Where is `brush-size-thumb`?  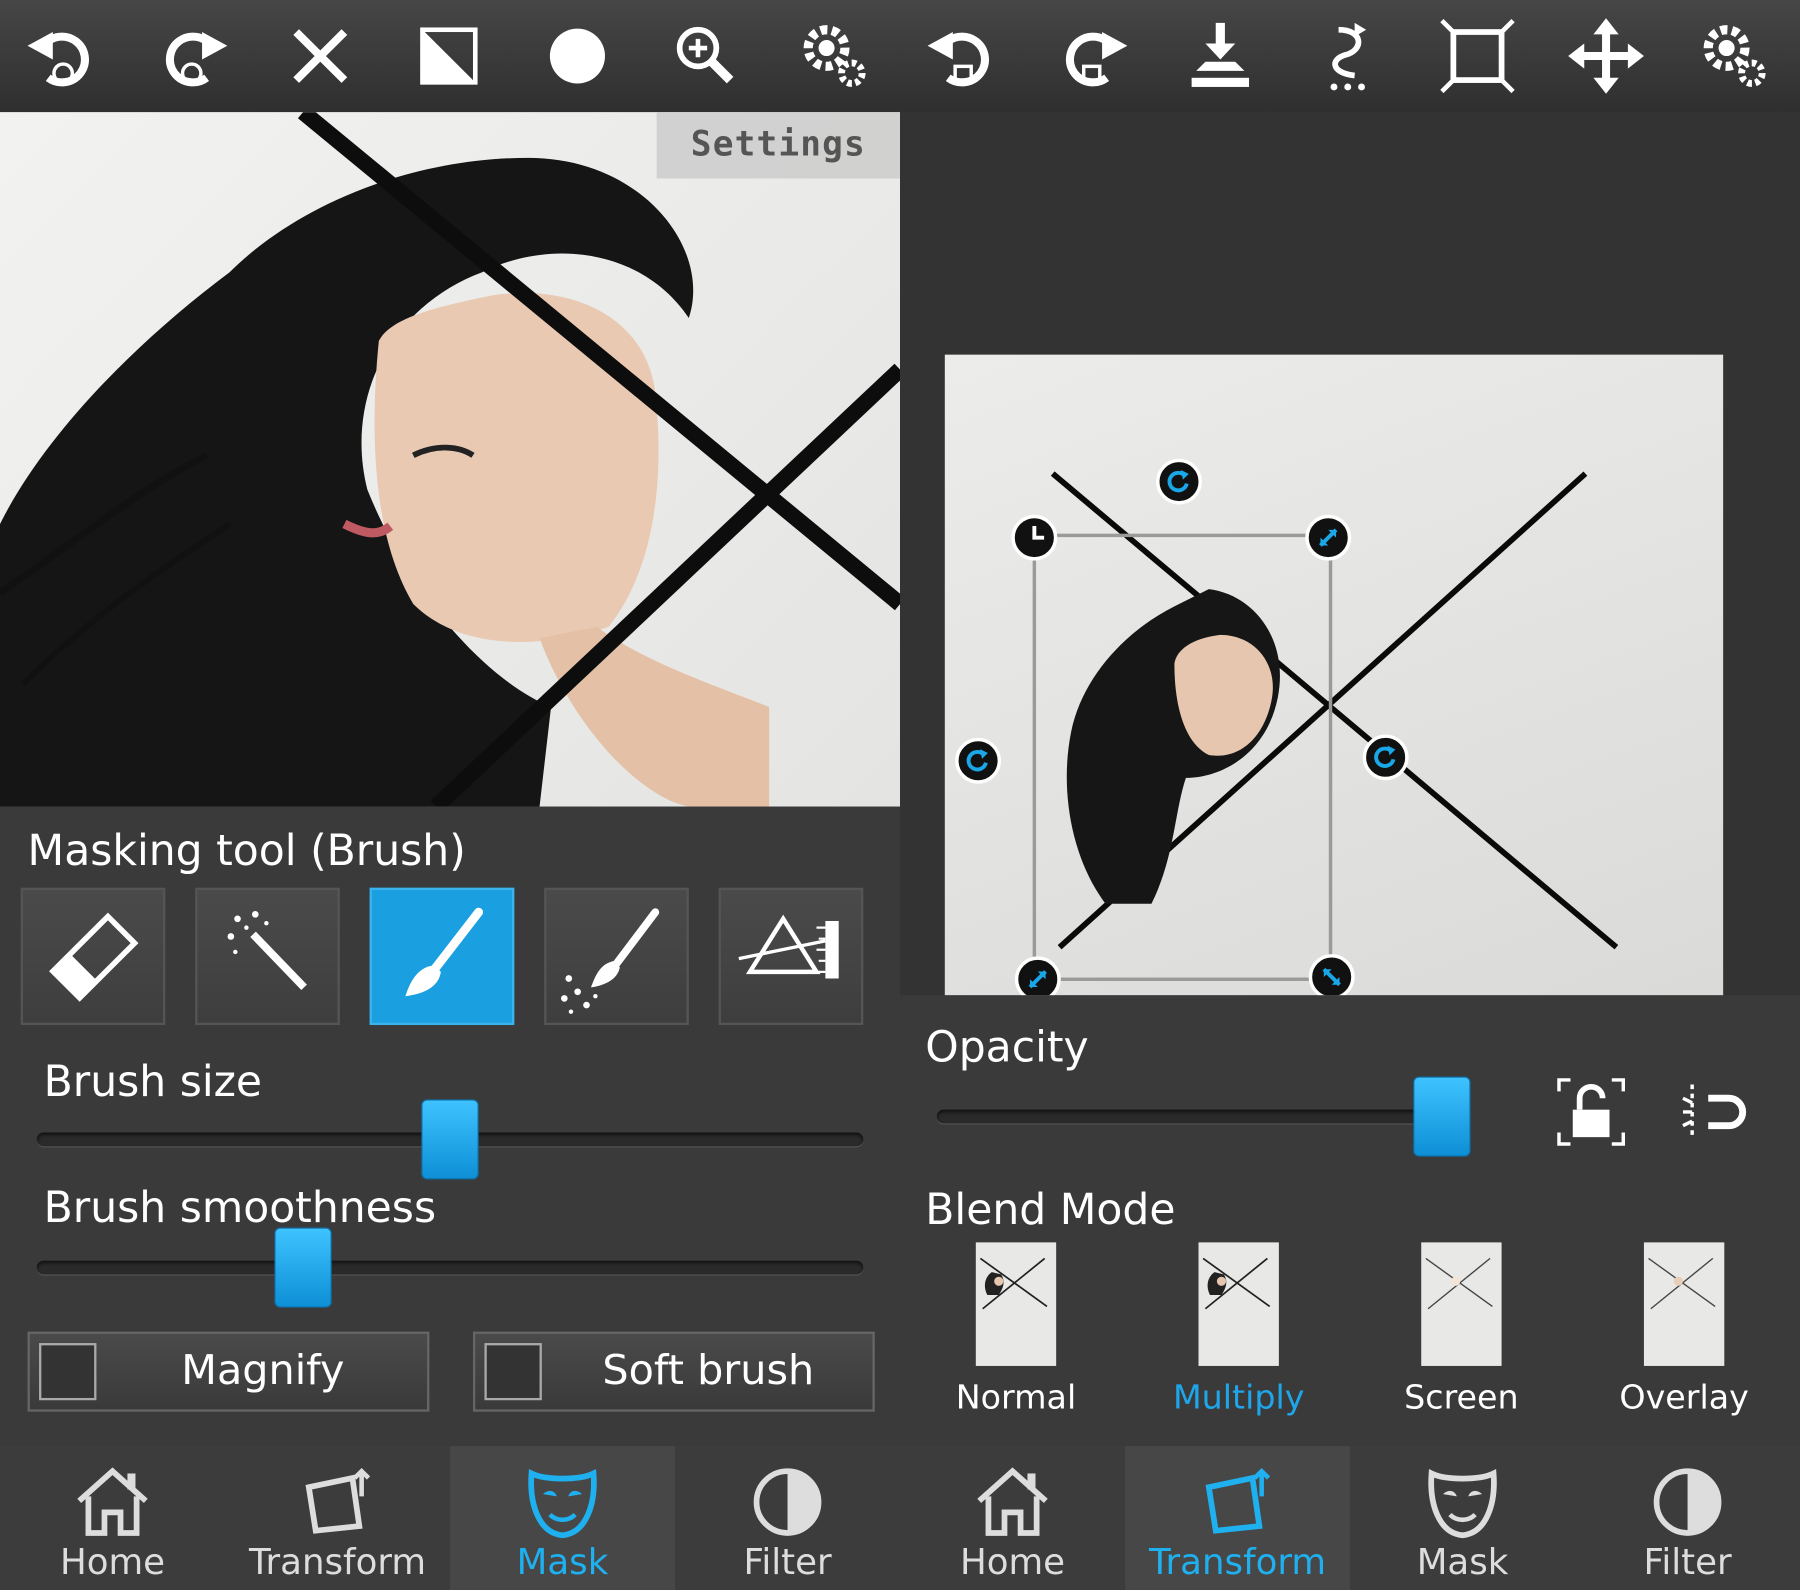
brush-size-thumb is located at coordinates (450, 1139).